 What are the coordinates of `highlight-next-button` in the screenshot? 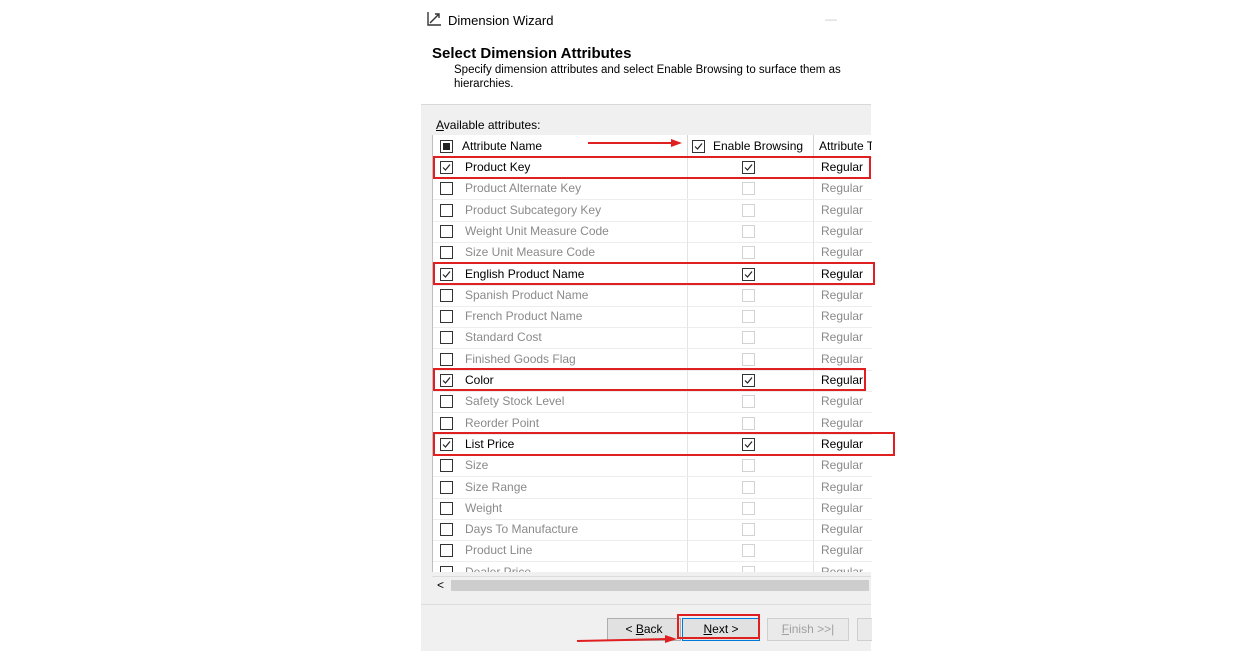 It's located at (718, 626).